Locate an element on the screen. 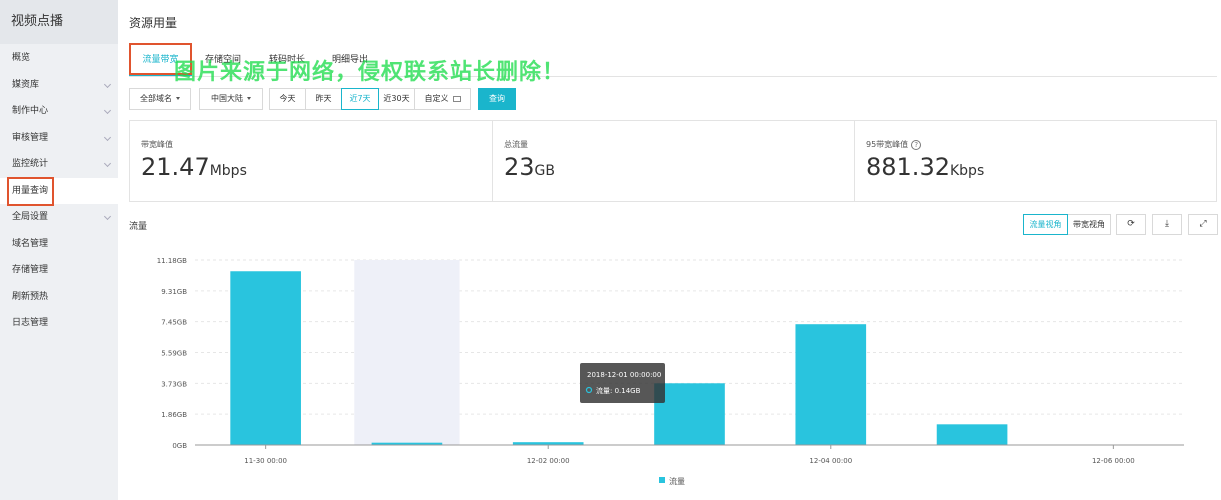  region-select: 中国大陆 is located at coordinates (231, 99).